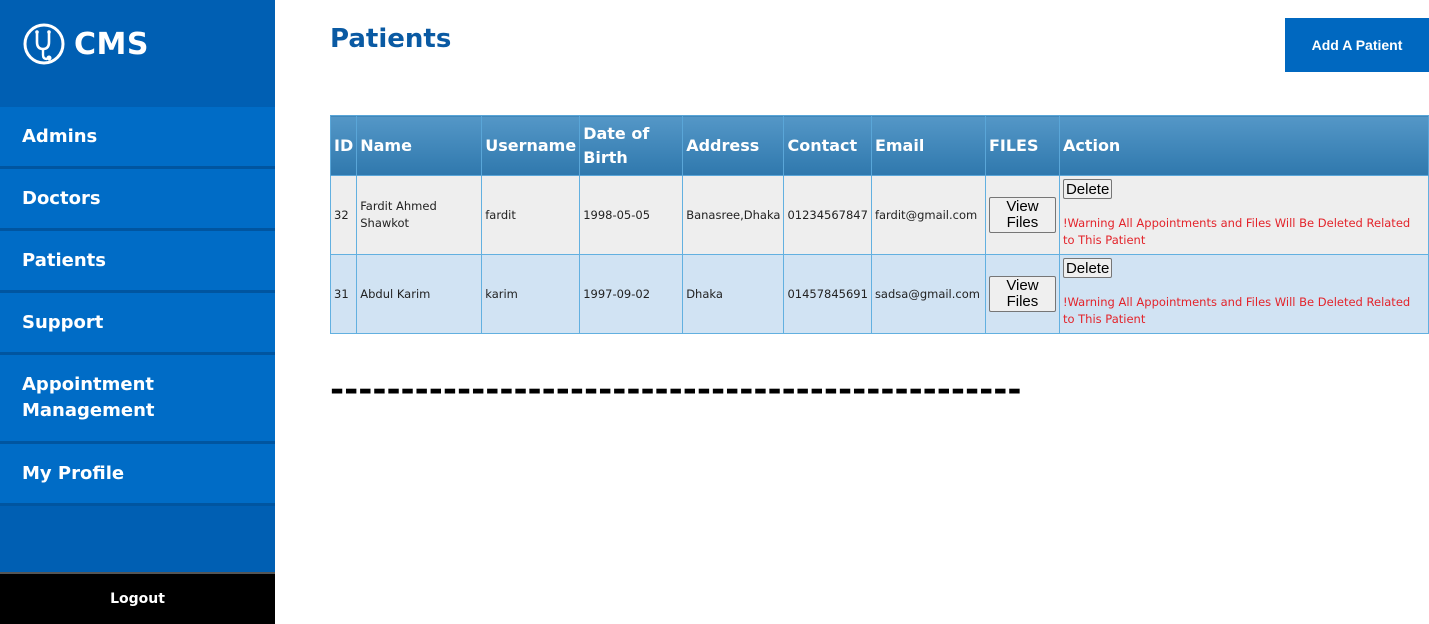  Describe the element at coordinates (137, 262) in the screenshot. I see `sidebar-item-patients: Patients` at that location.